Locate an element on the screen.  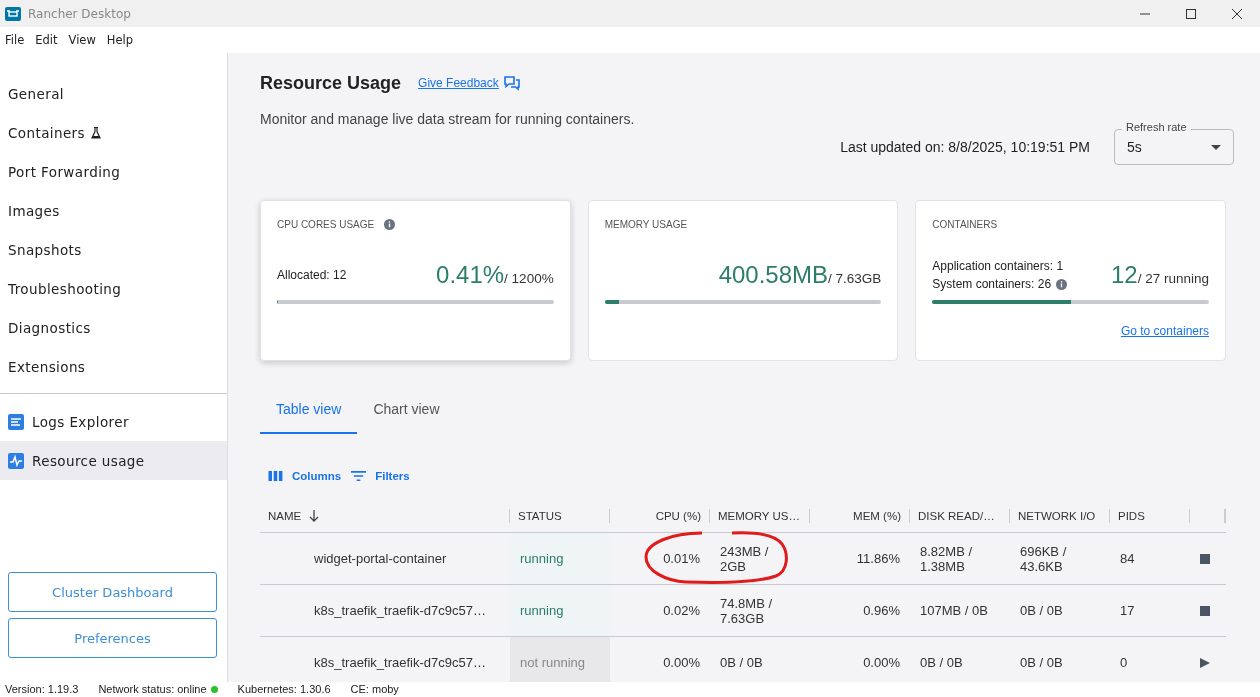
card-title: MEMORY USAGE is located at coordinates (646, 224).